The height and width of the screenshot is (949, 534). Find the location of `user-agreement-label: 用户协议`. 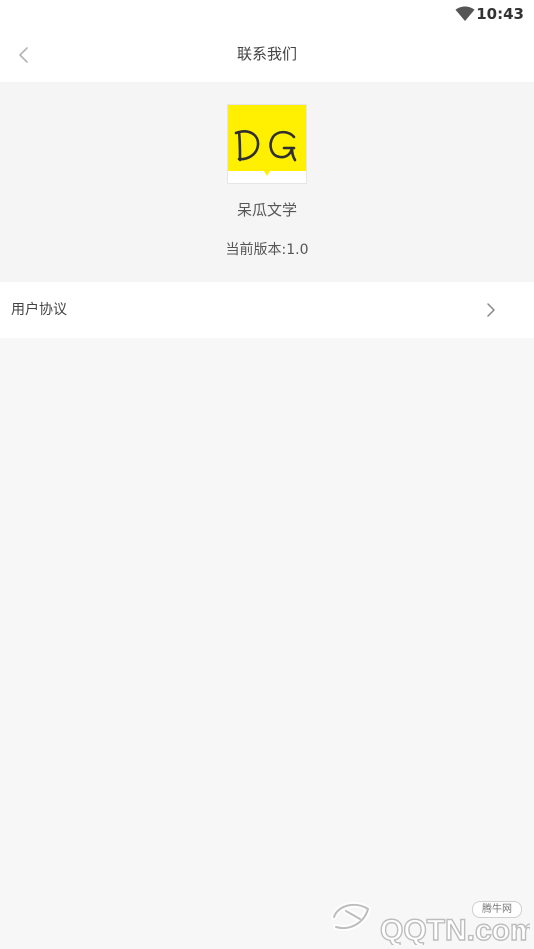

user-agreement-label: 用户协议 is located at coordinates (39, 310).